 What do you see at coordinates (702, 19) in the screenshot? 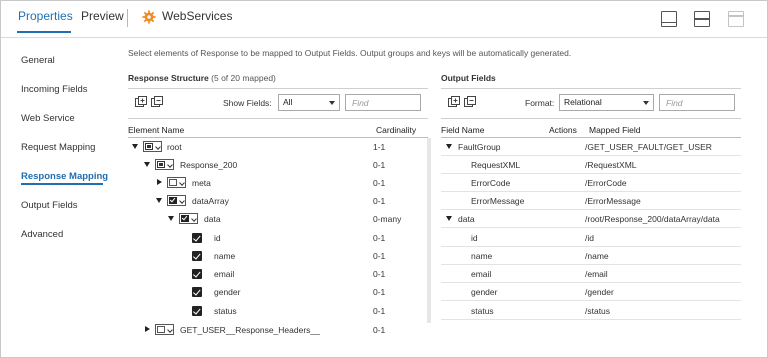
I see `layout-split-icon` at bounding box center [702, 19].